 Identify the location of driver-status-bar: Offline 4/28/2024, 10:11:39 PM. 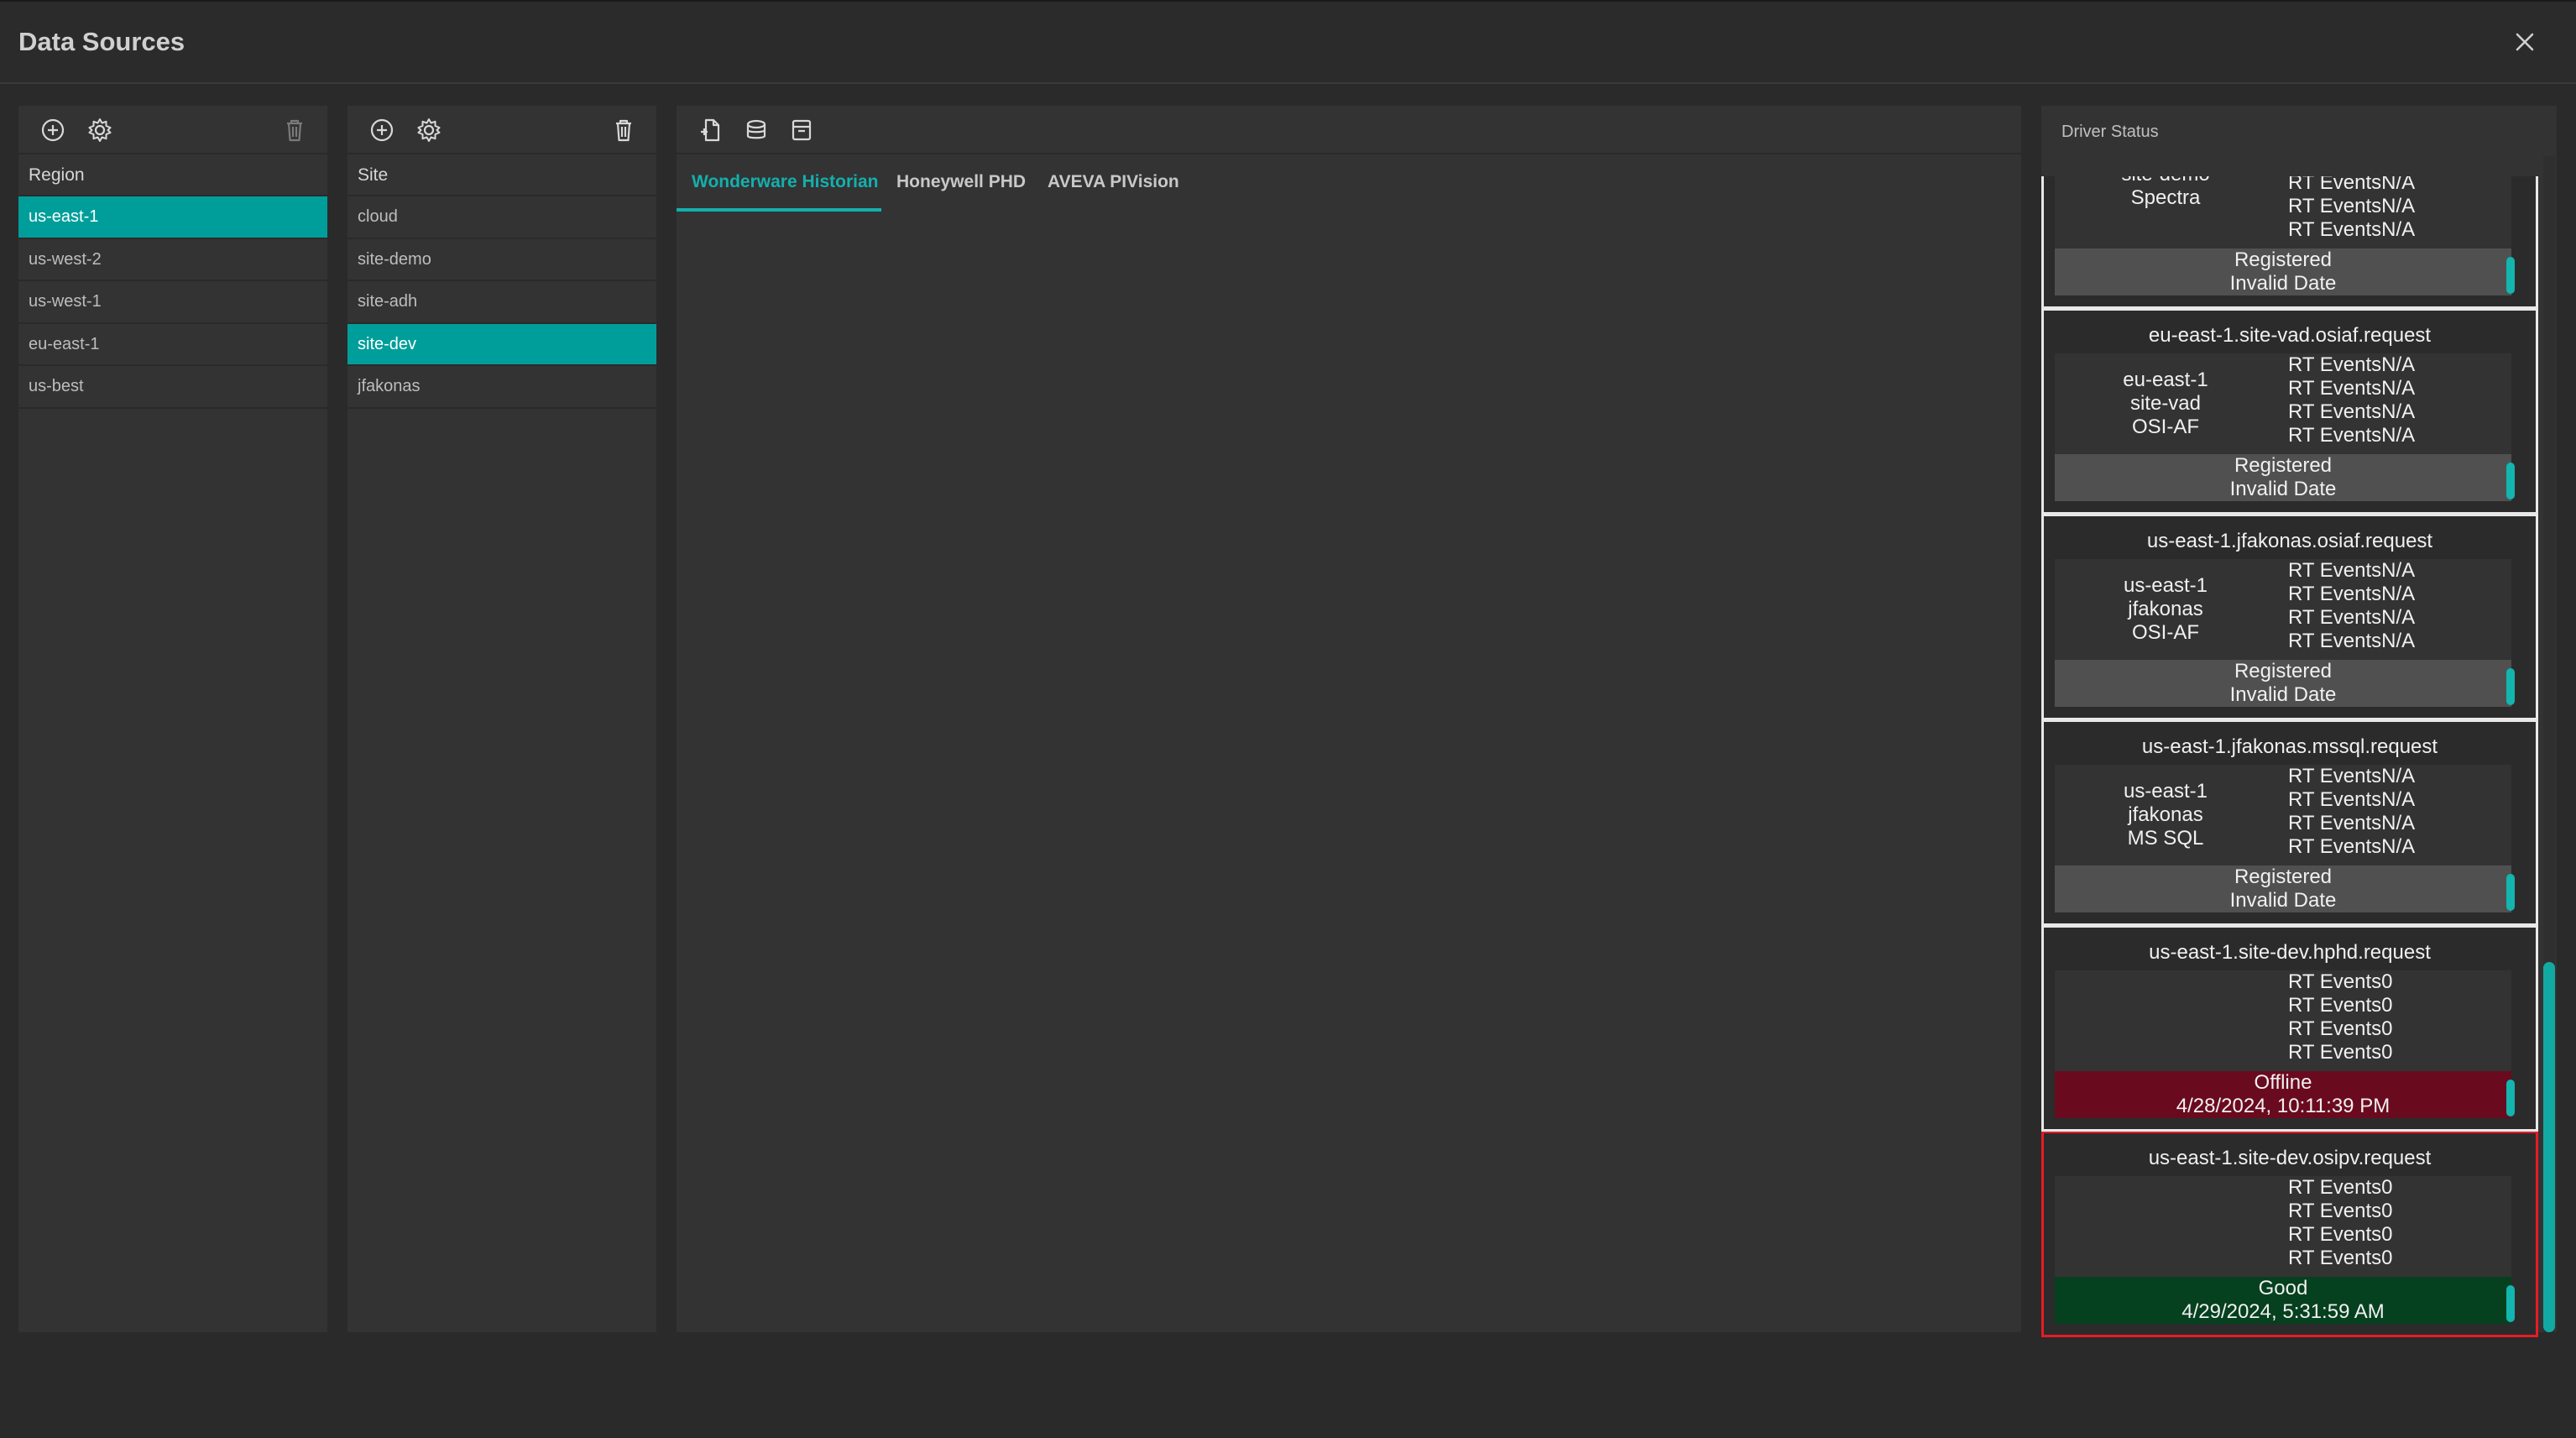
(2285, 1094).